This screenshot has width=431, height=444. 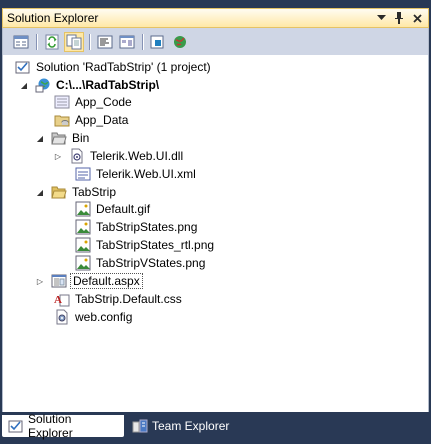 I want to click on tab-label: Team Explorer, so click(x=191, y=426).